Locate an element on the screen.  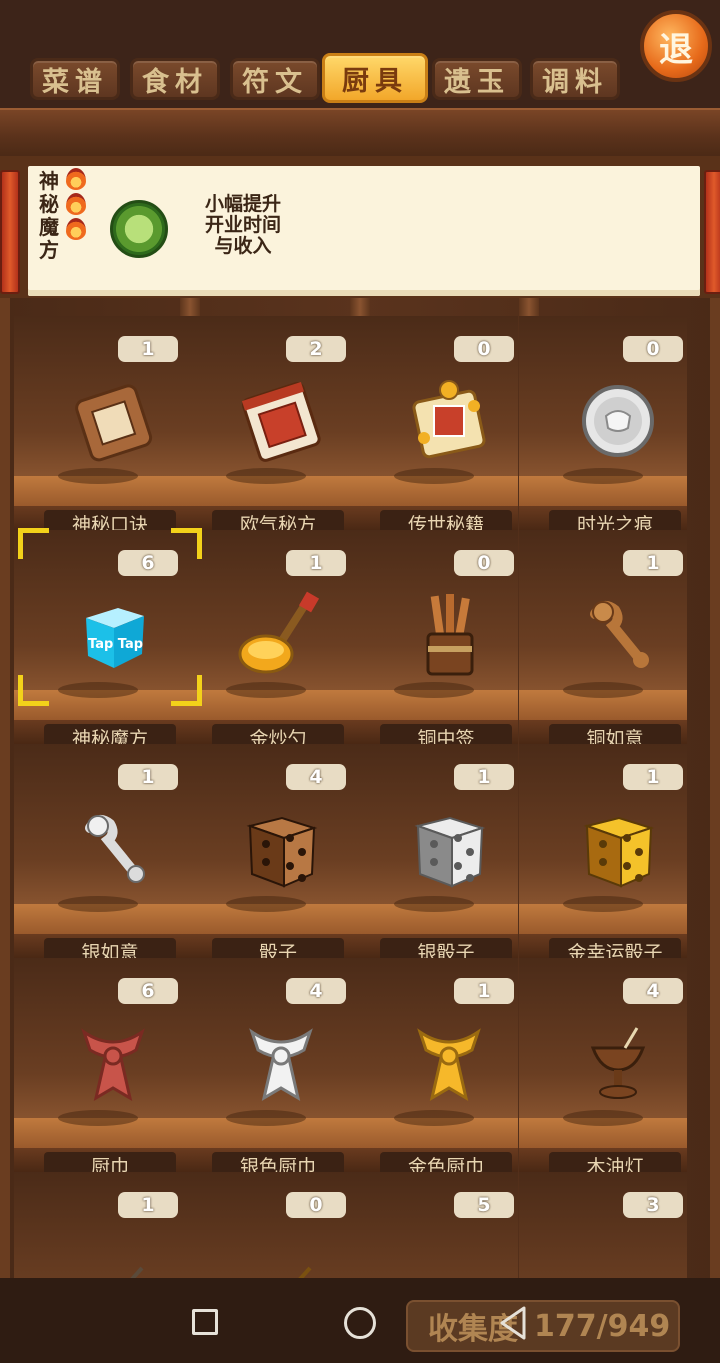
exit-button: 退 is located at coordinates (676, 46).